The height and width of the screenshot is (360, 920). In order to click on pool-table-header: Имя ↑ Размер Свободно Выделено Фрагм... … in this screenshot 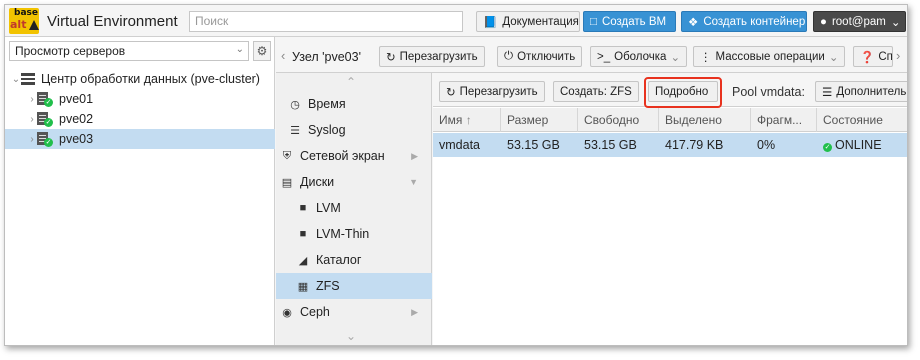, I will do `click(670, 120)`.